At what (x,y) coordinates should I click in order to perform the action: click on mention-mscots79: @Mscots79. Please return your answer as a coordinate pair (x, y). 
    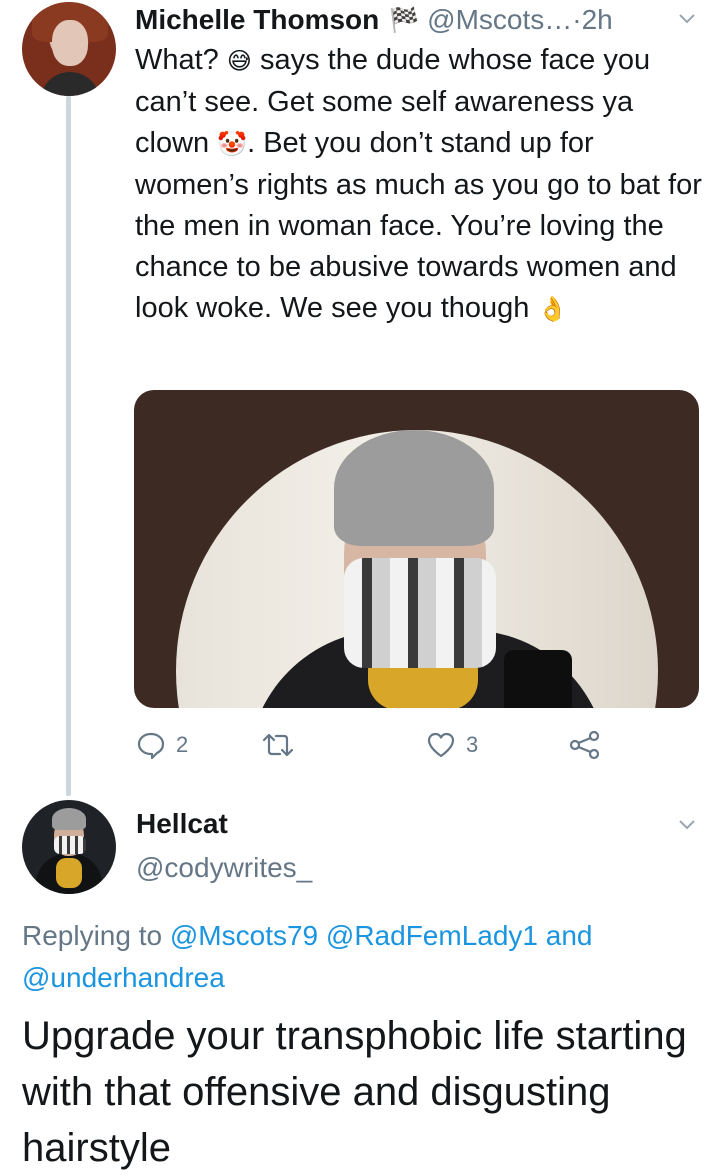
    Looking at the image, I should click on (244, 935).